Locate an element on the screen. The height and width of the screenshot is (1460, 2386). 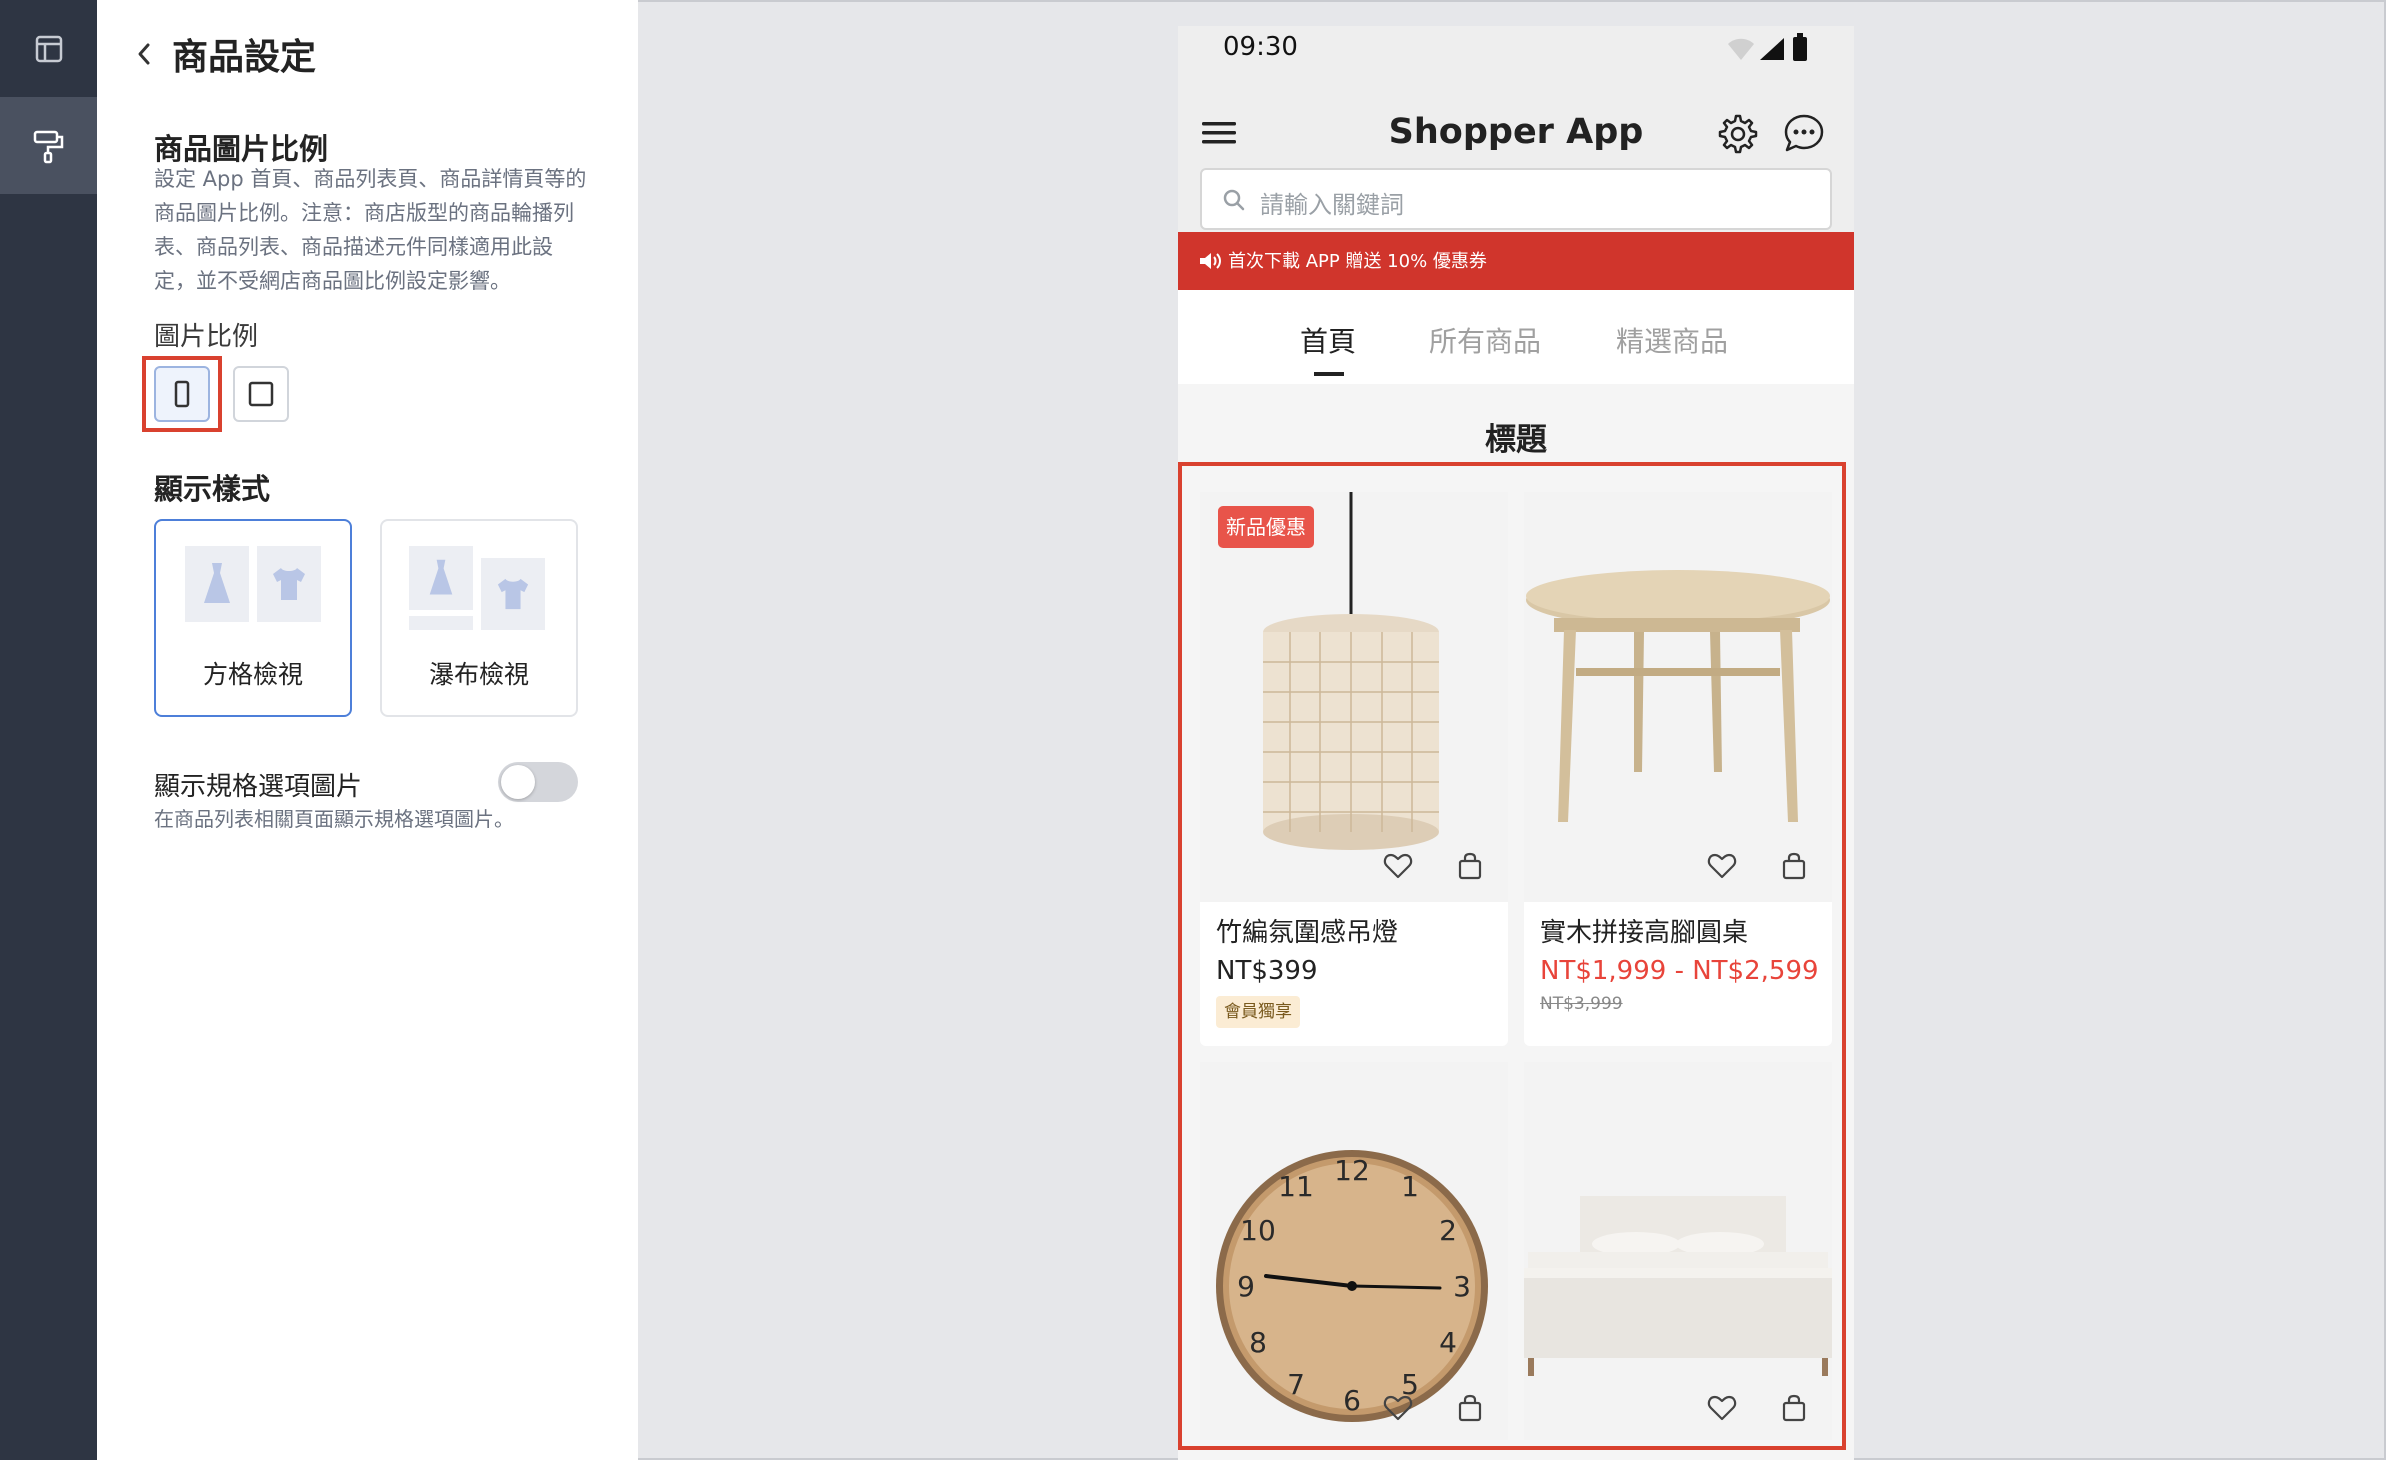
grid-view-option: 方格檢視 is located at coordinates (253, 618).